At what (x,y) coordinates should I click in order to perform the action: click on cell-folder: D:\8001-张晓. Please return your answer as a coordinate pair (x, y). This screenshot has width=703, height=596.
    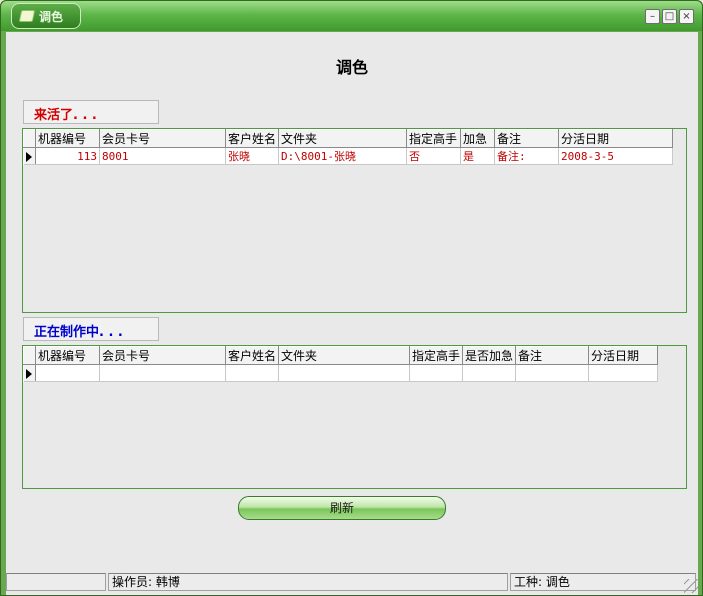
    Looking at the image, I should click on (343, 156).